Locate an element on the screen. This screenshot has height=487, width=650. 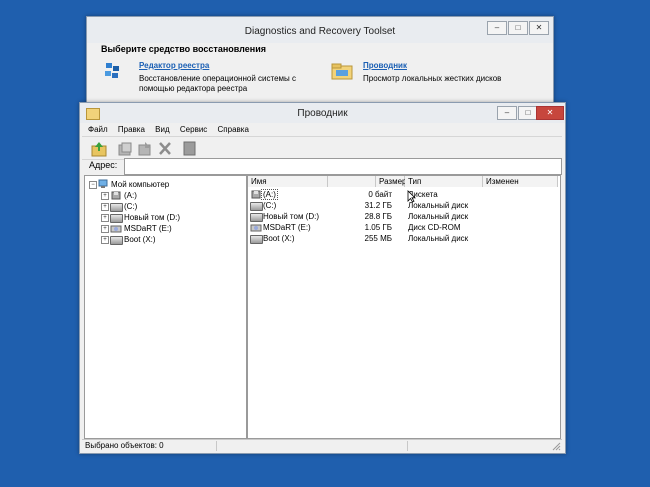
properties-button is located at coordinates (189, 148).